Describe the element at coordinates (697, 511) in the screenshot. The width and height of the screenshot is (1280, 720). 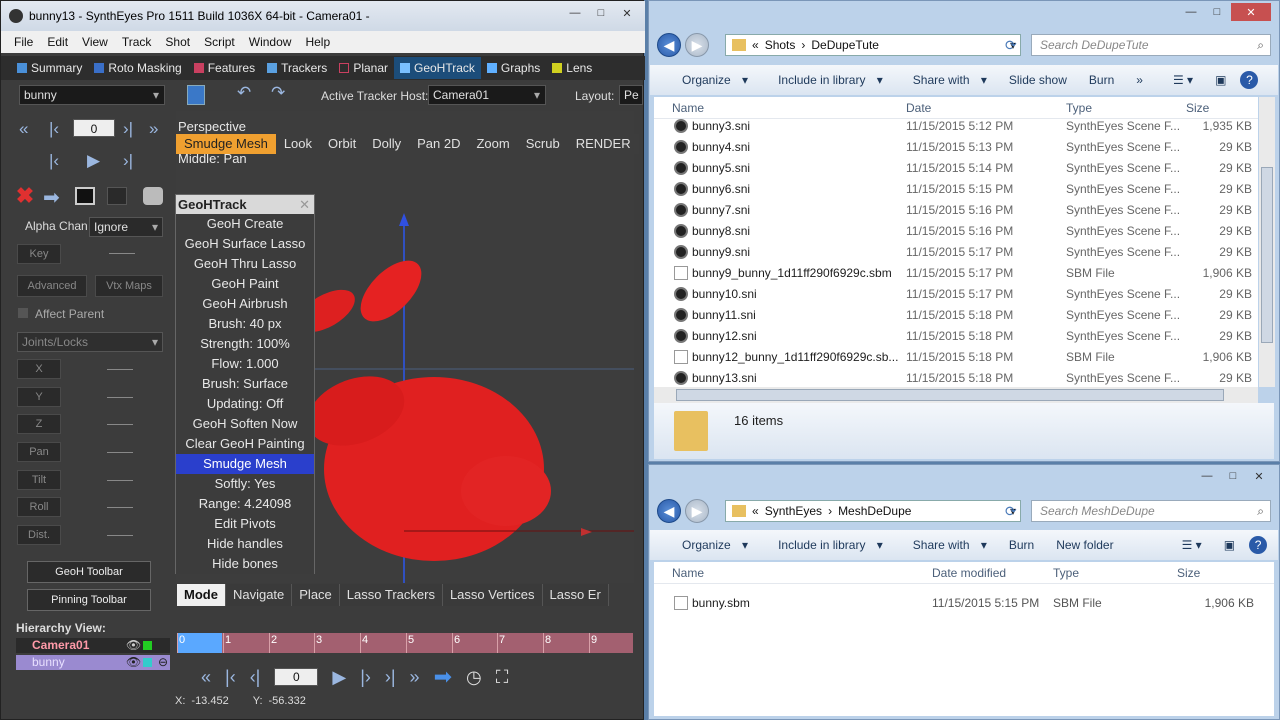
I see `forward-button: ▶` at that location.